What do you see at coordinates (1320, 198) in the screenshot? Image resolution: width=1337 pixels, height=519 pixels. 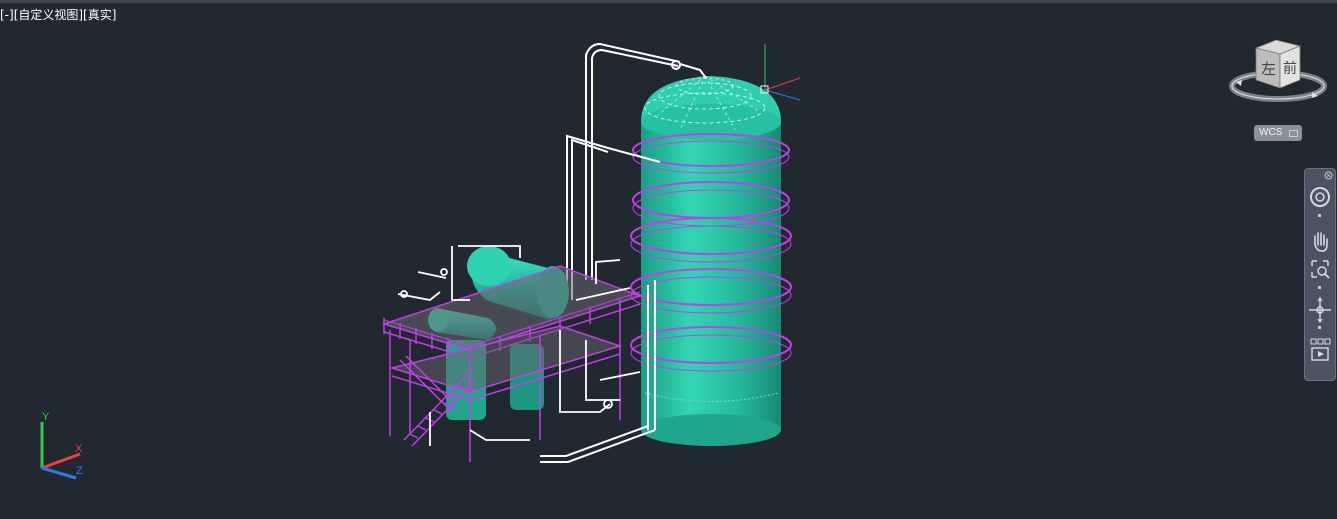 I see `steering-wheel-icon` at bounding box center [1320, 198].